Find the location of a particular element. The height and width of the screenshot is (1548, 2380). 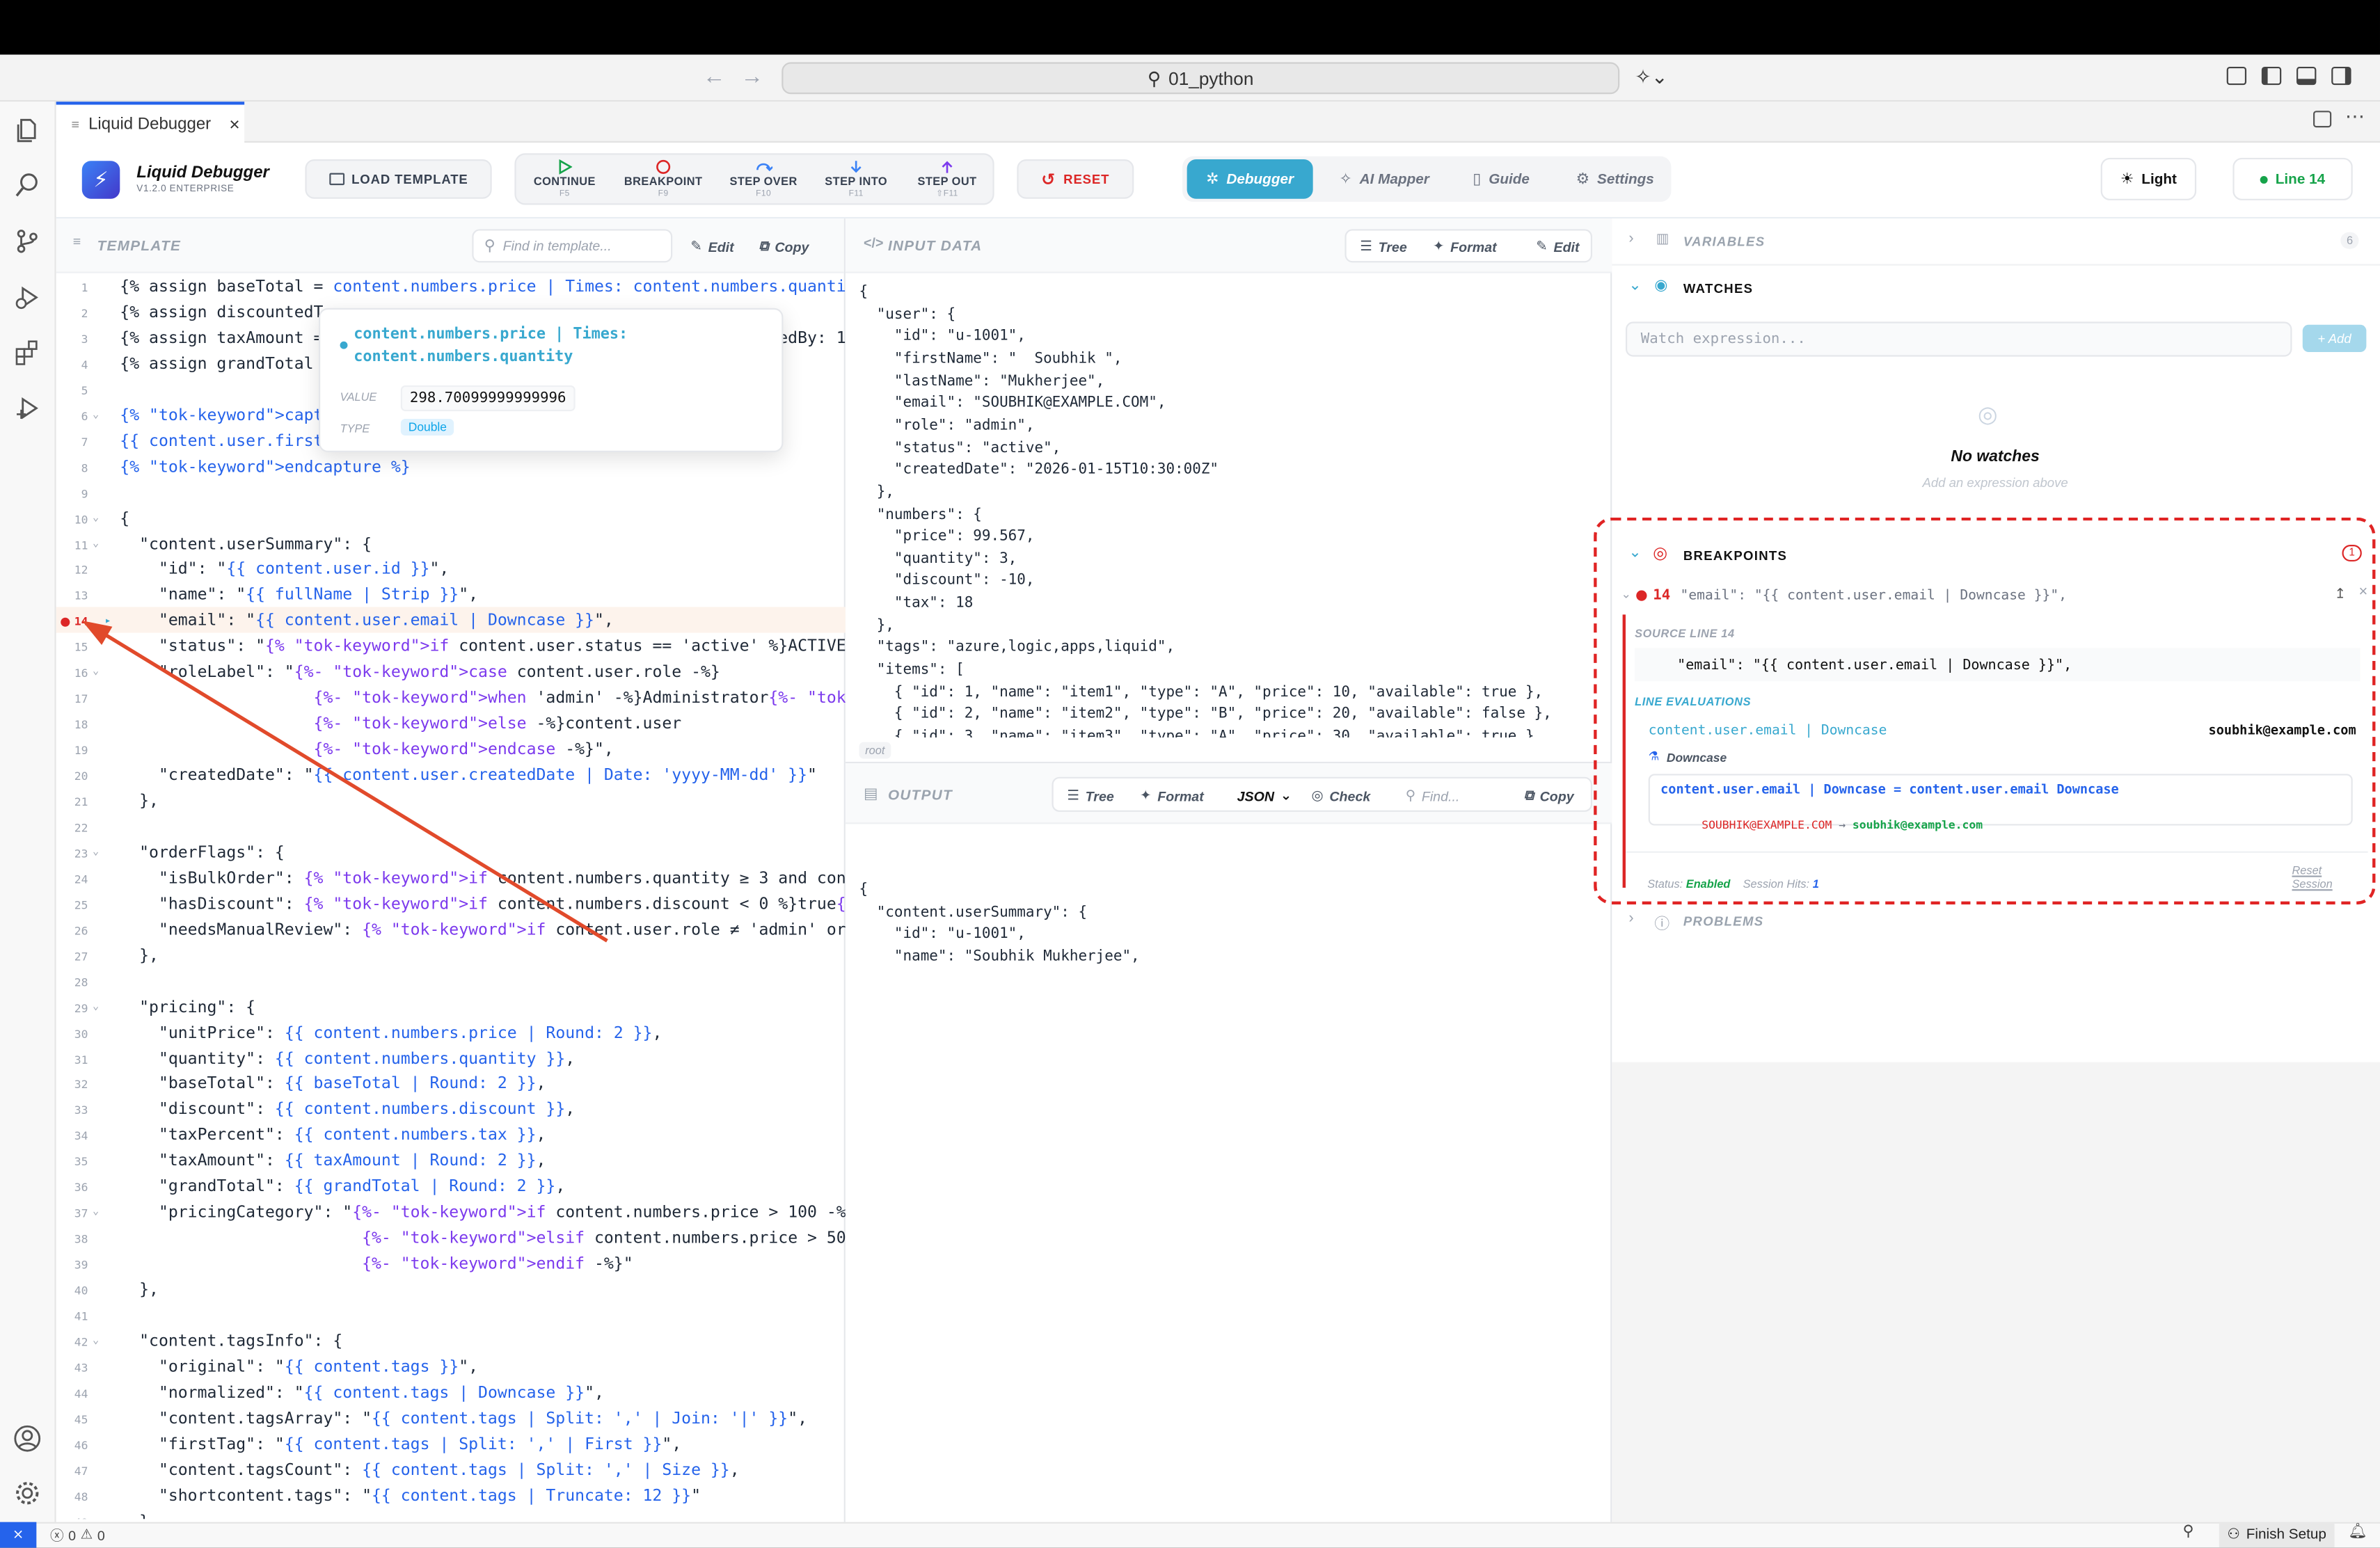

line-number: 2 is located at coordinates (72, 313).